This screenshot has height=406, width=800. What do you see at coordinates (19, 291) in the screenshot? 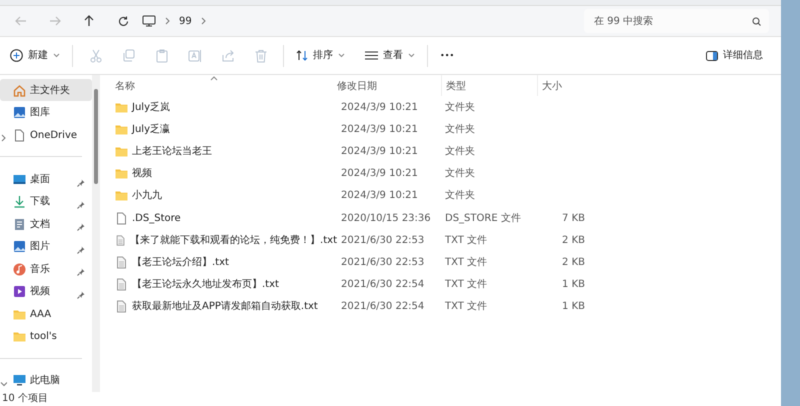
I see `video-icon` at bounding box center [19, 291].